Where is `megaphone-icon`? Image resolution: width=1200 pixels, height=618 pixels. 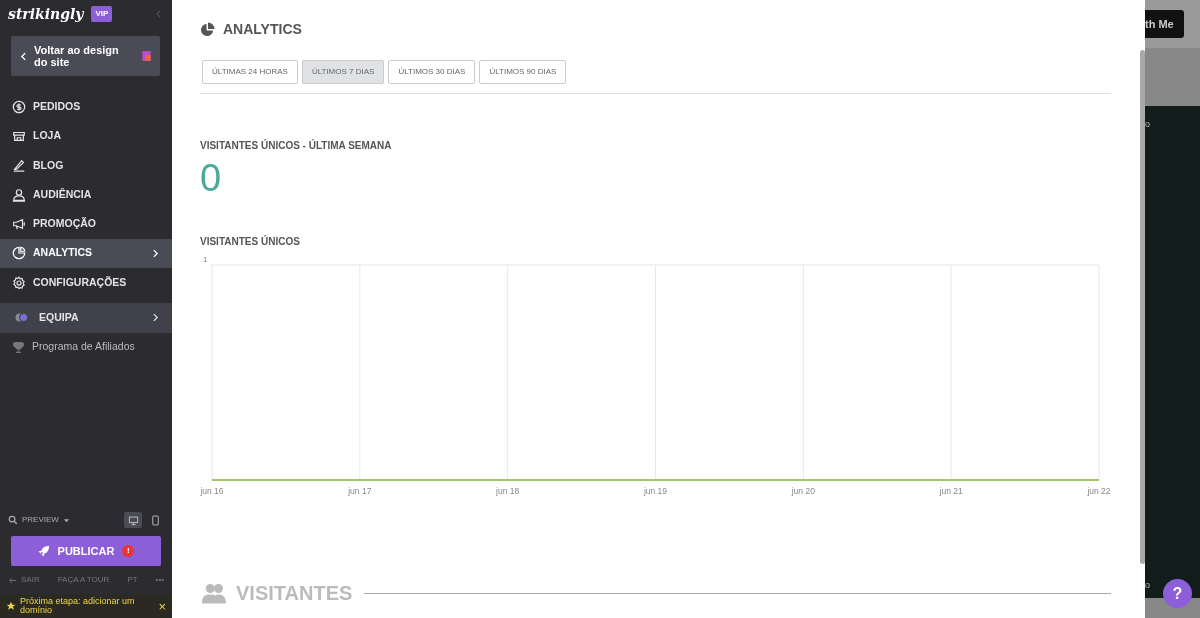 megaphone-icon is located at coordinates (19, 224).